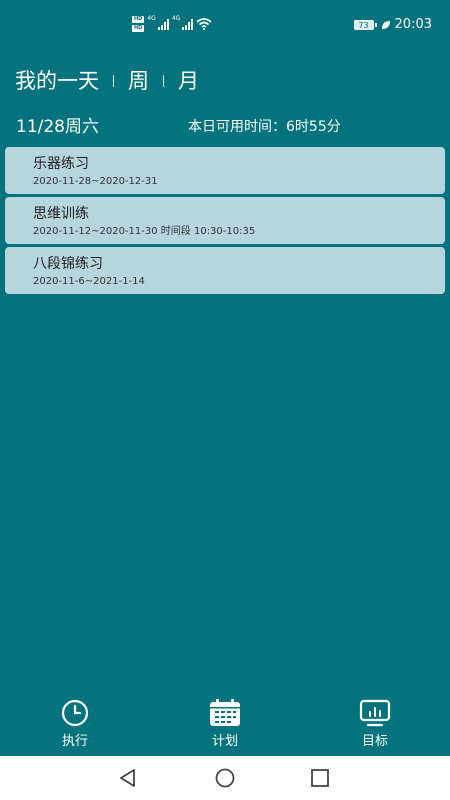 This screenshot has height=800, width=450. Describe the element at coordinates (138, 24) in the screenshot. I see `hd-badges: HD HD` at that location.